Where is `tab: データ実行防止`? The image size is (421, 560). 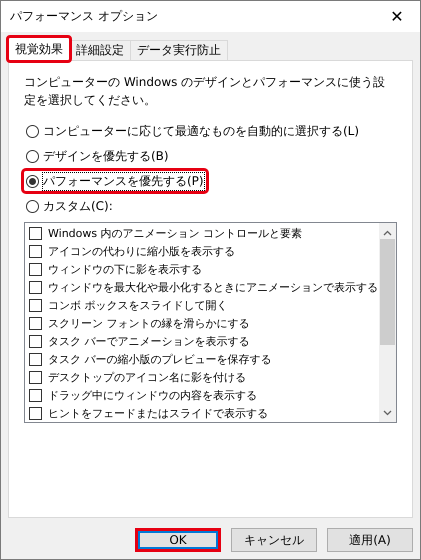
tab: データ実行防止 is located at coordinates (179, 50).